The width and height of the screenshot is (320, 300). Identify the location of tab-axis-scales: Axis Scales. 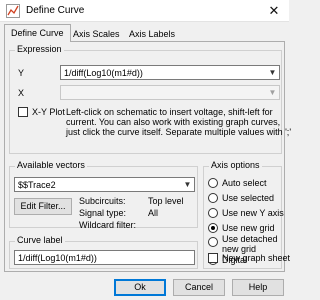
(96, 33).